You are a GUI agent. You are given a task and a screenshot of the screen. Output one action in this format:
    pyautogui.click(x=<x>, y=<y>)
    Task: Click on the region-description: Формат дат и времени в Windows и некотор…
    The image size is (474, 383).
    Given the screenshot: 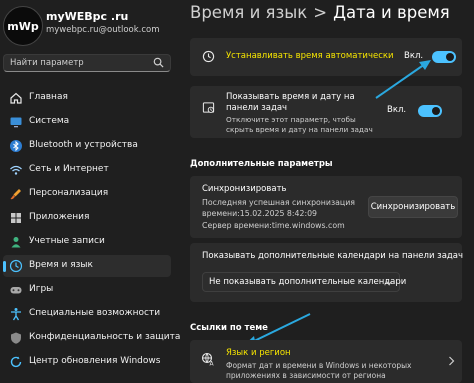 What is the action you would take?
    pyautogui.click(x=319, y=370)
    